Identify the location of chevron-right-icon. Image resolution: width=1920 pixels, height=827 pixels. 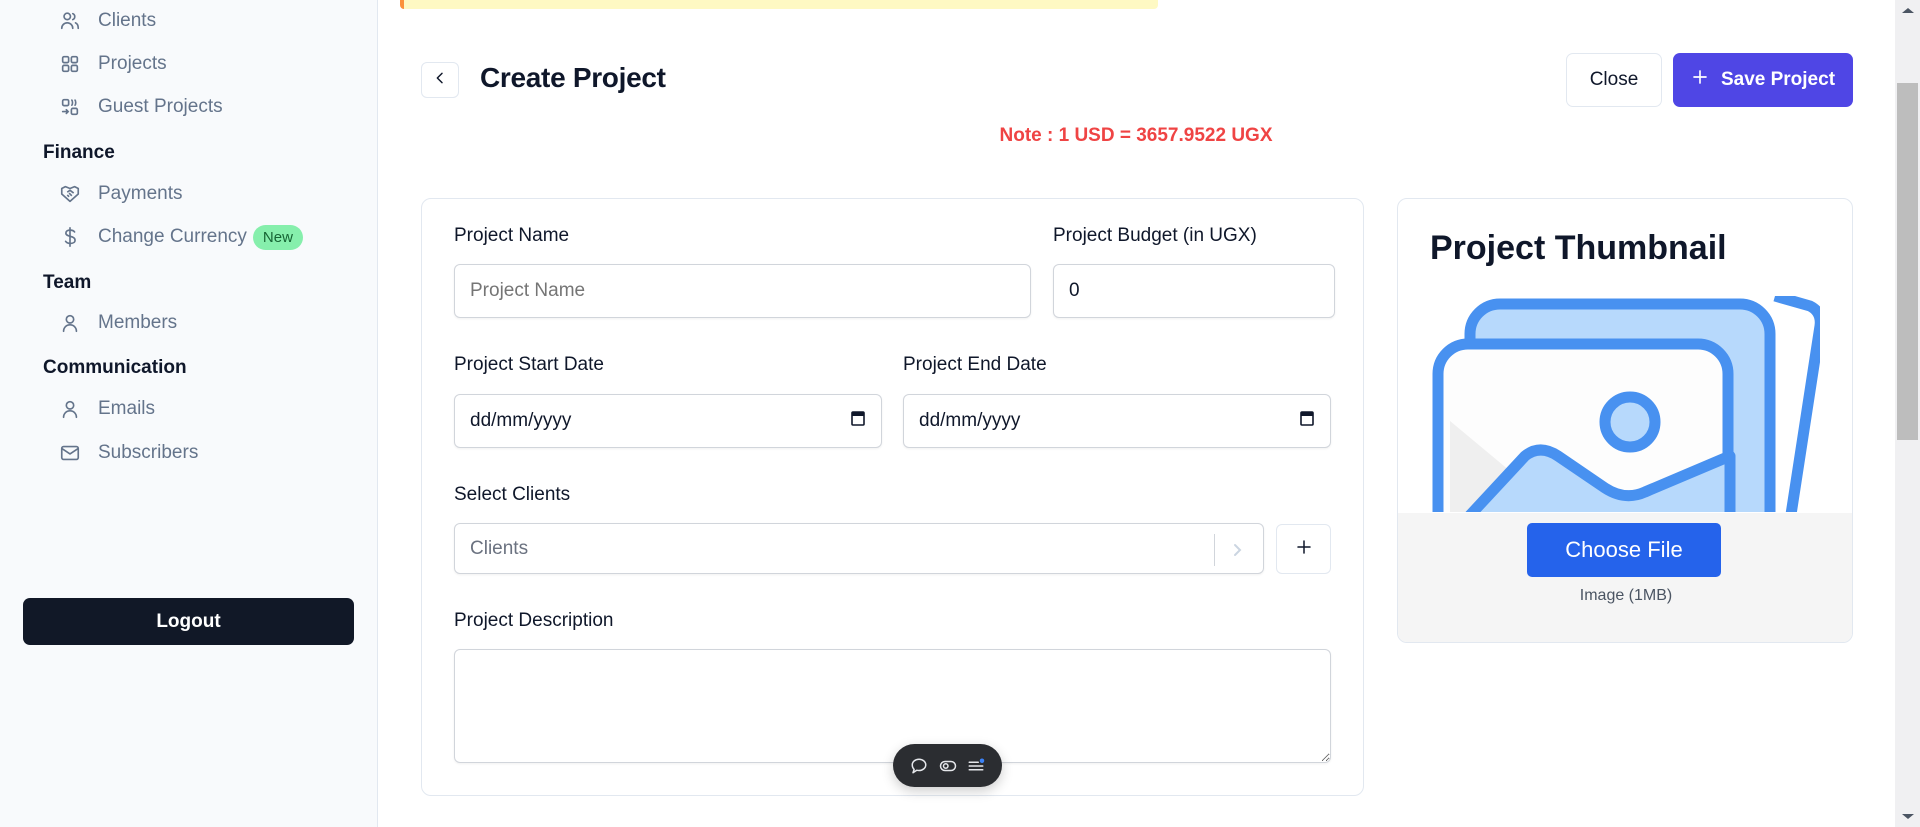
(1237, 550).